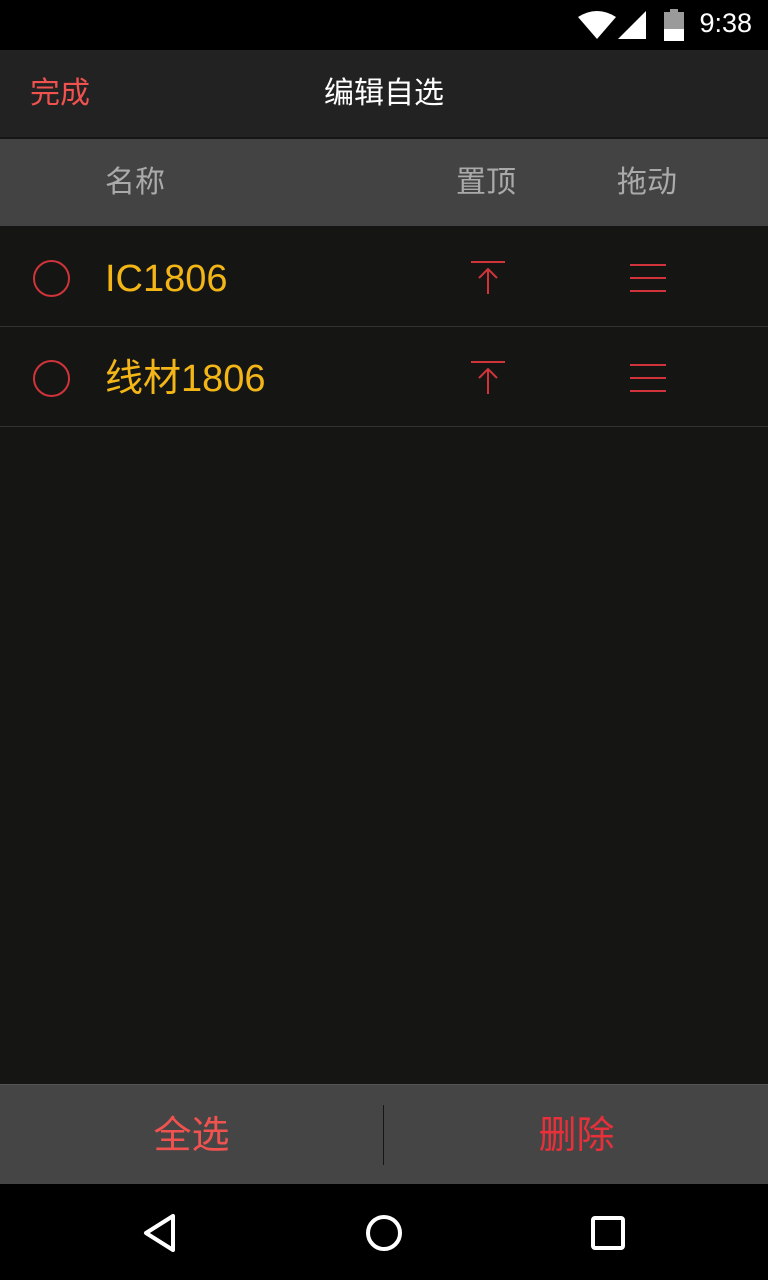 This screenshot has width=768, height=1280. What do you see at coordinates (166, 279) in the screenshot?
I see `item-name: IC1806` at bounding box center [166, 279].